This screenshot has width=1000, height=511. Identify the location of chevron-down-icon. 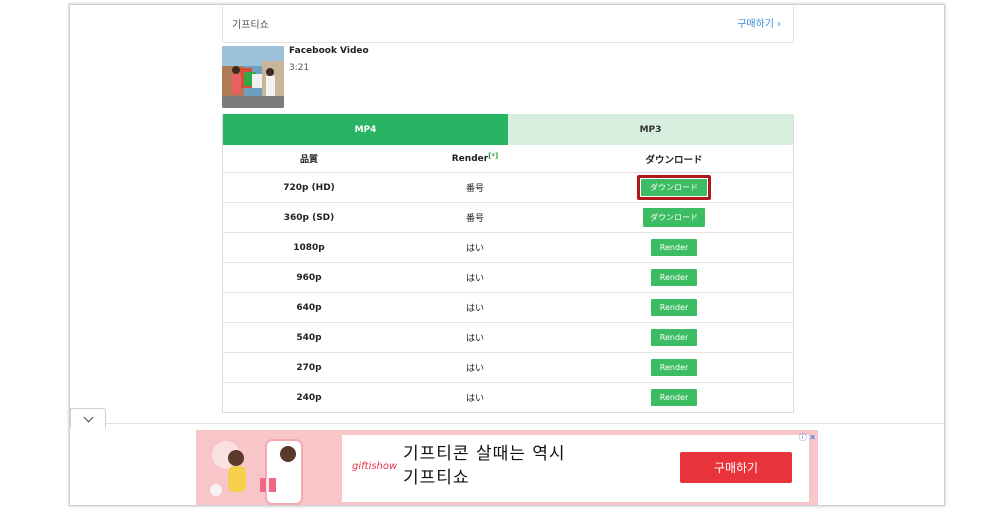
(88, 417).